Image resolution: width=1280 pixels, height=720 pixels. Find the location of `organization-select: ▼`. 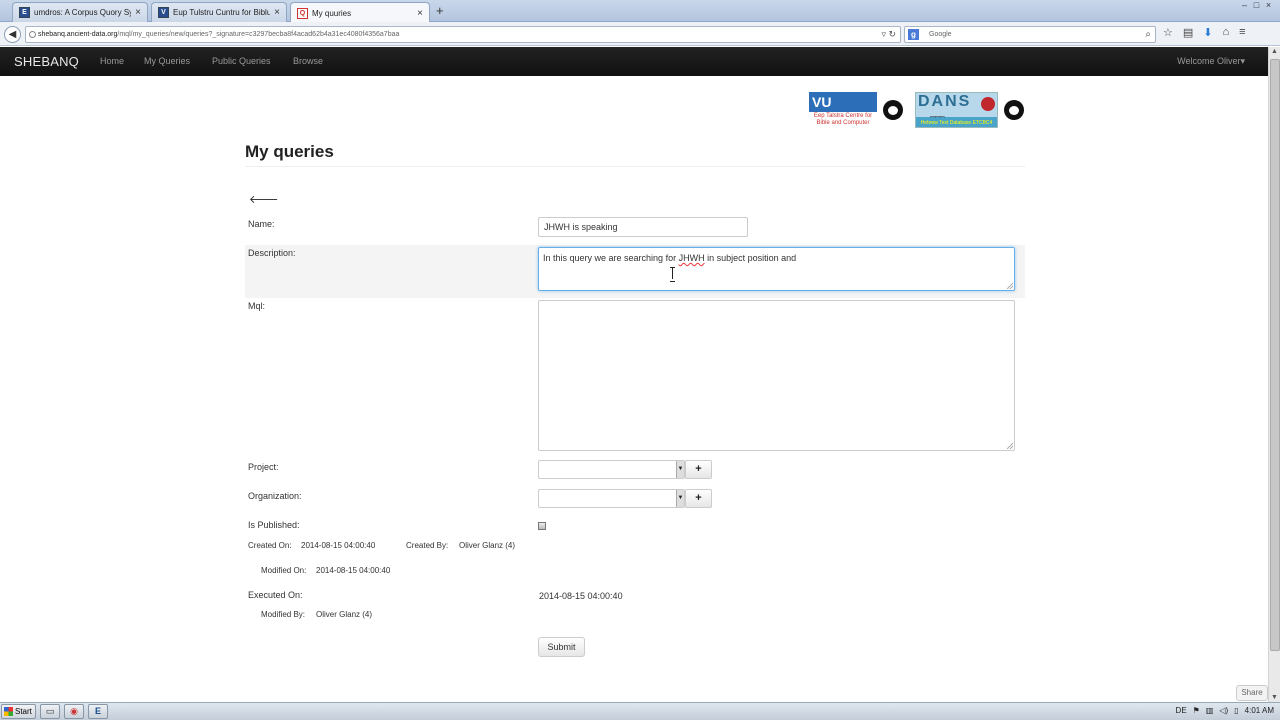

organization-select: ▼ is located at coordinates (611, 498).